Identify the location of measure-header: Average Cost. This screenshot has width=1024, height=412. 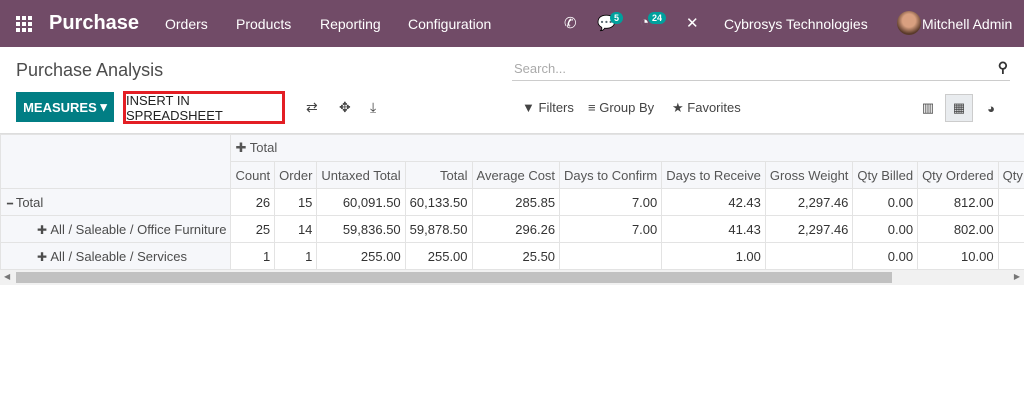
(516, 175).